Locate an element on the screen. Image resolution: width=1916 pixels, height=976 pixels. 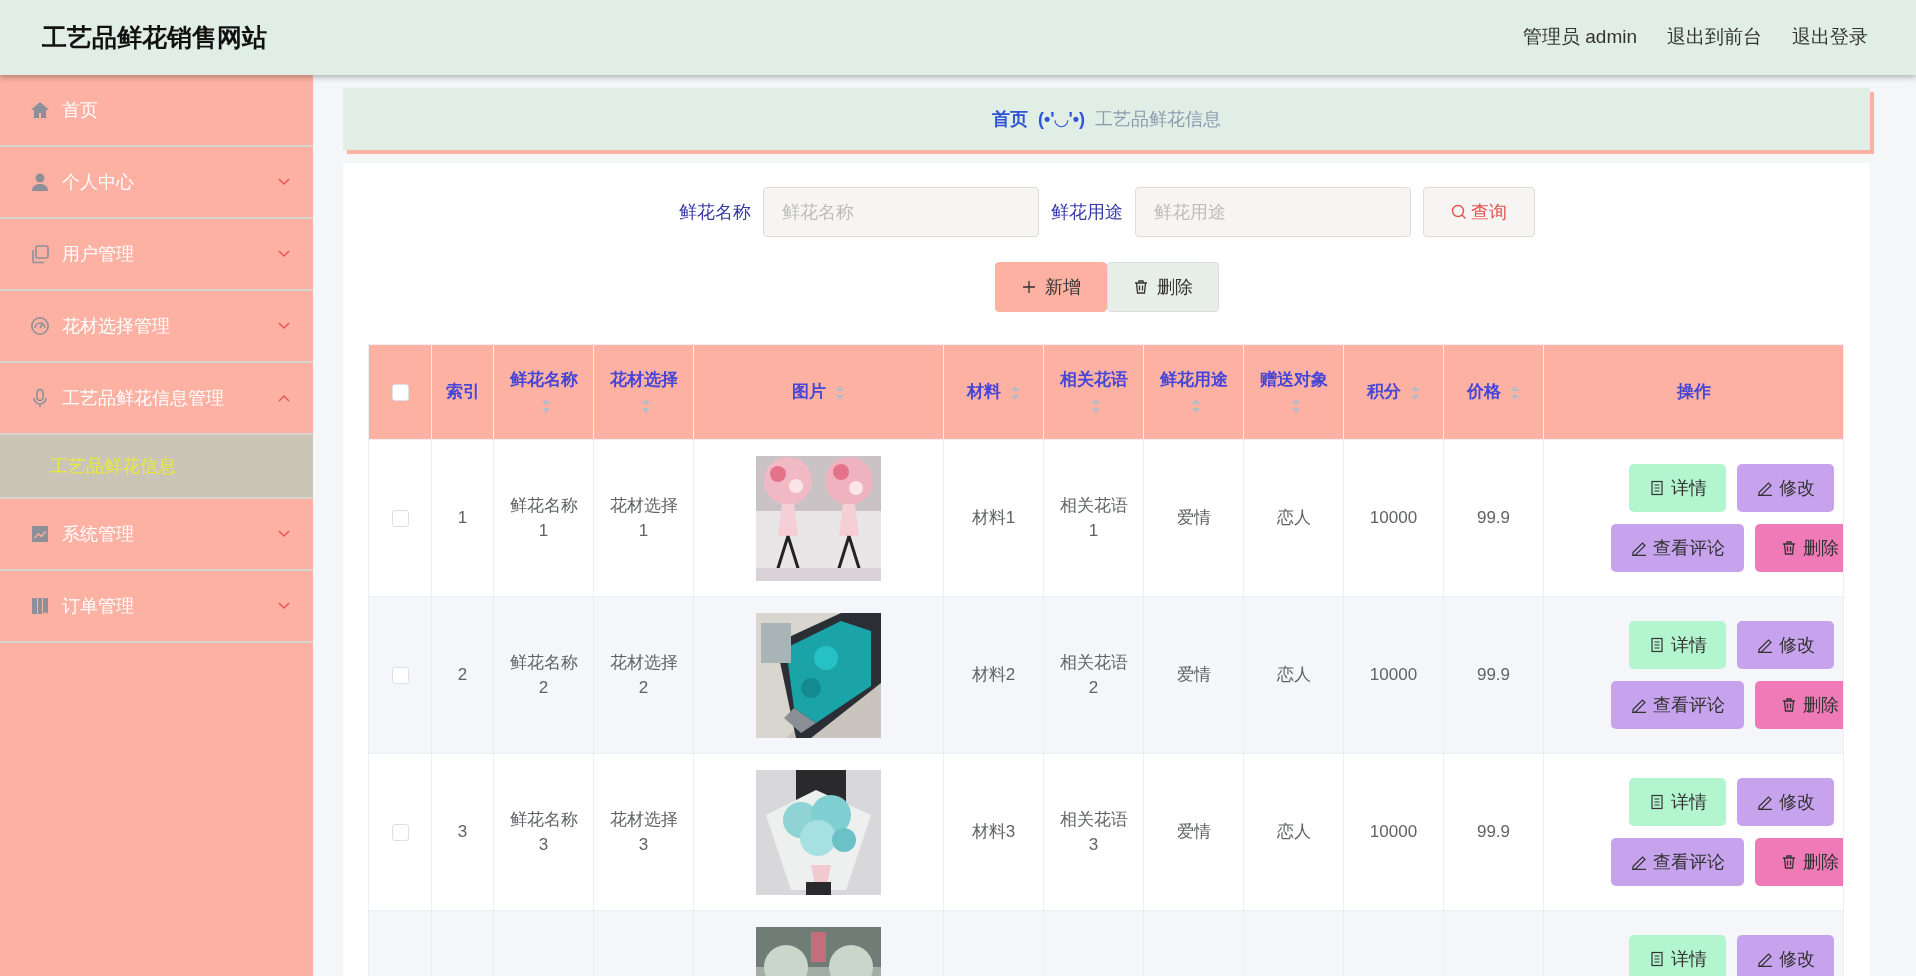
table-cell: 材料2 is located at coordinates (993, 675).